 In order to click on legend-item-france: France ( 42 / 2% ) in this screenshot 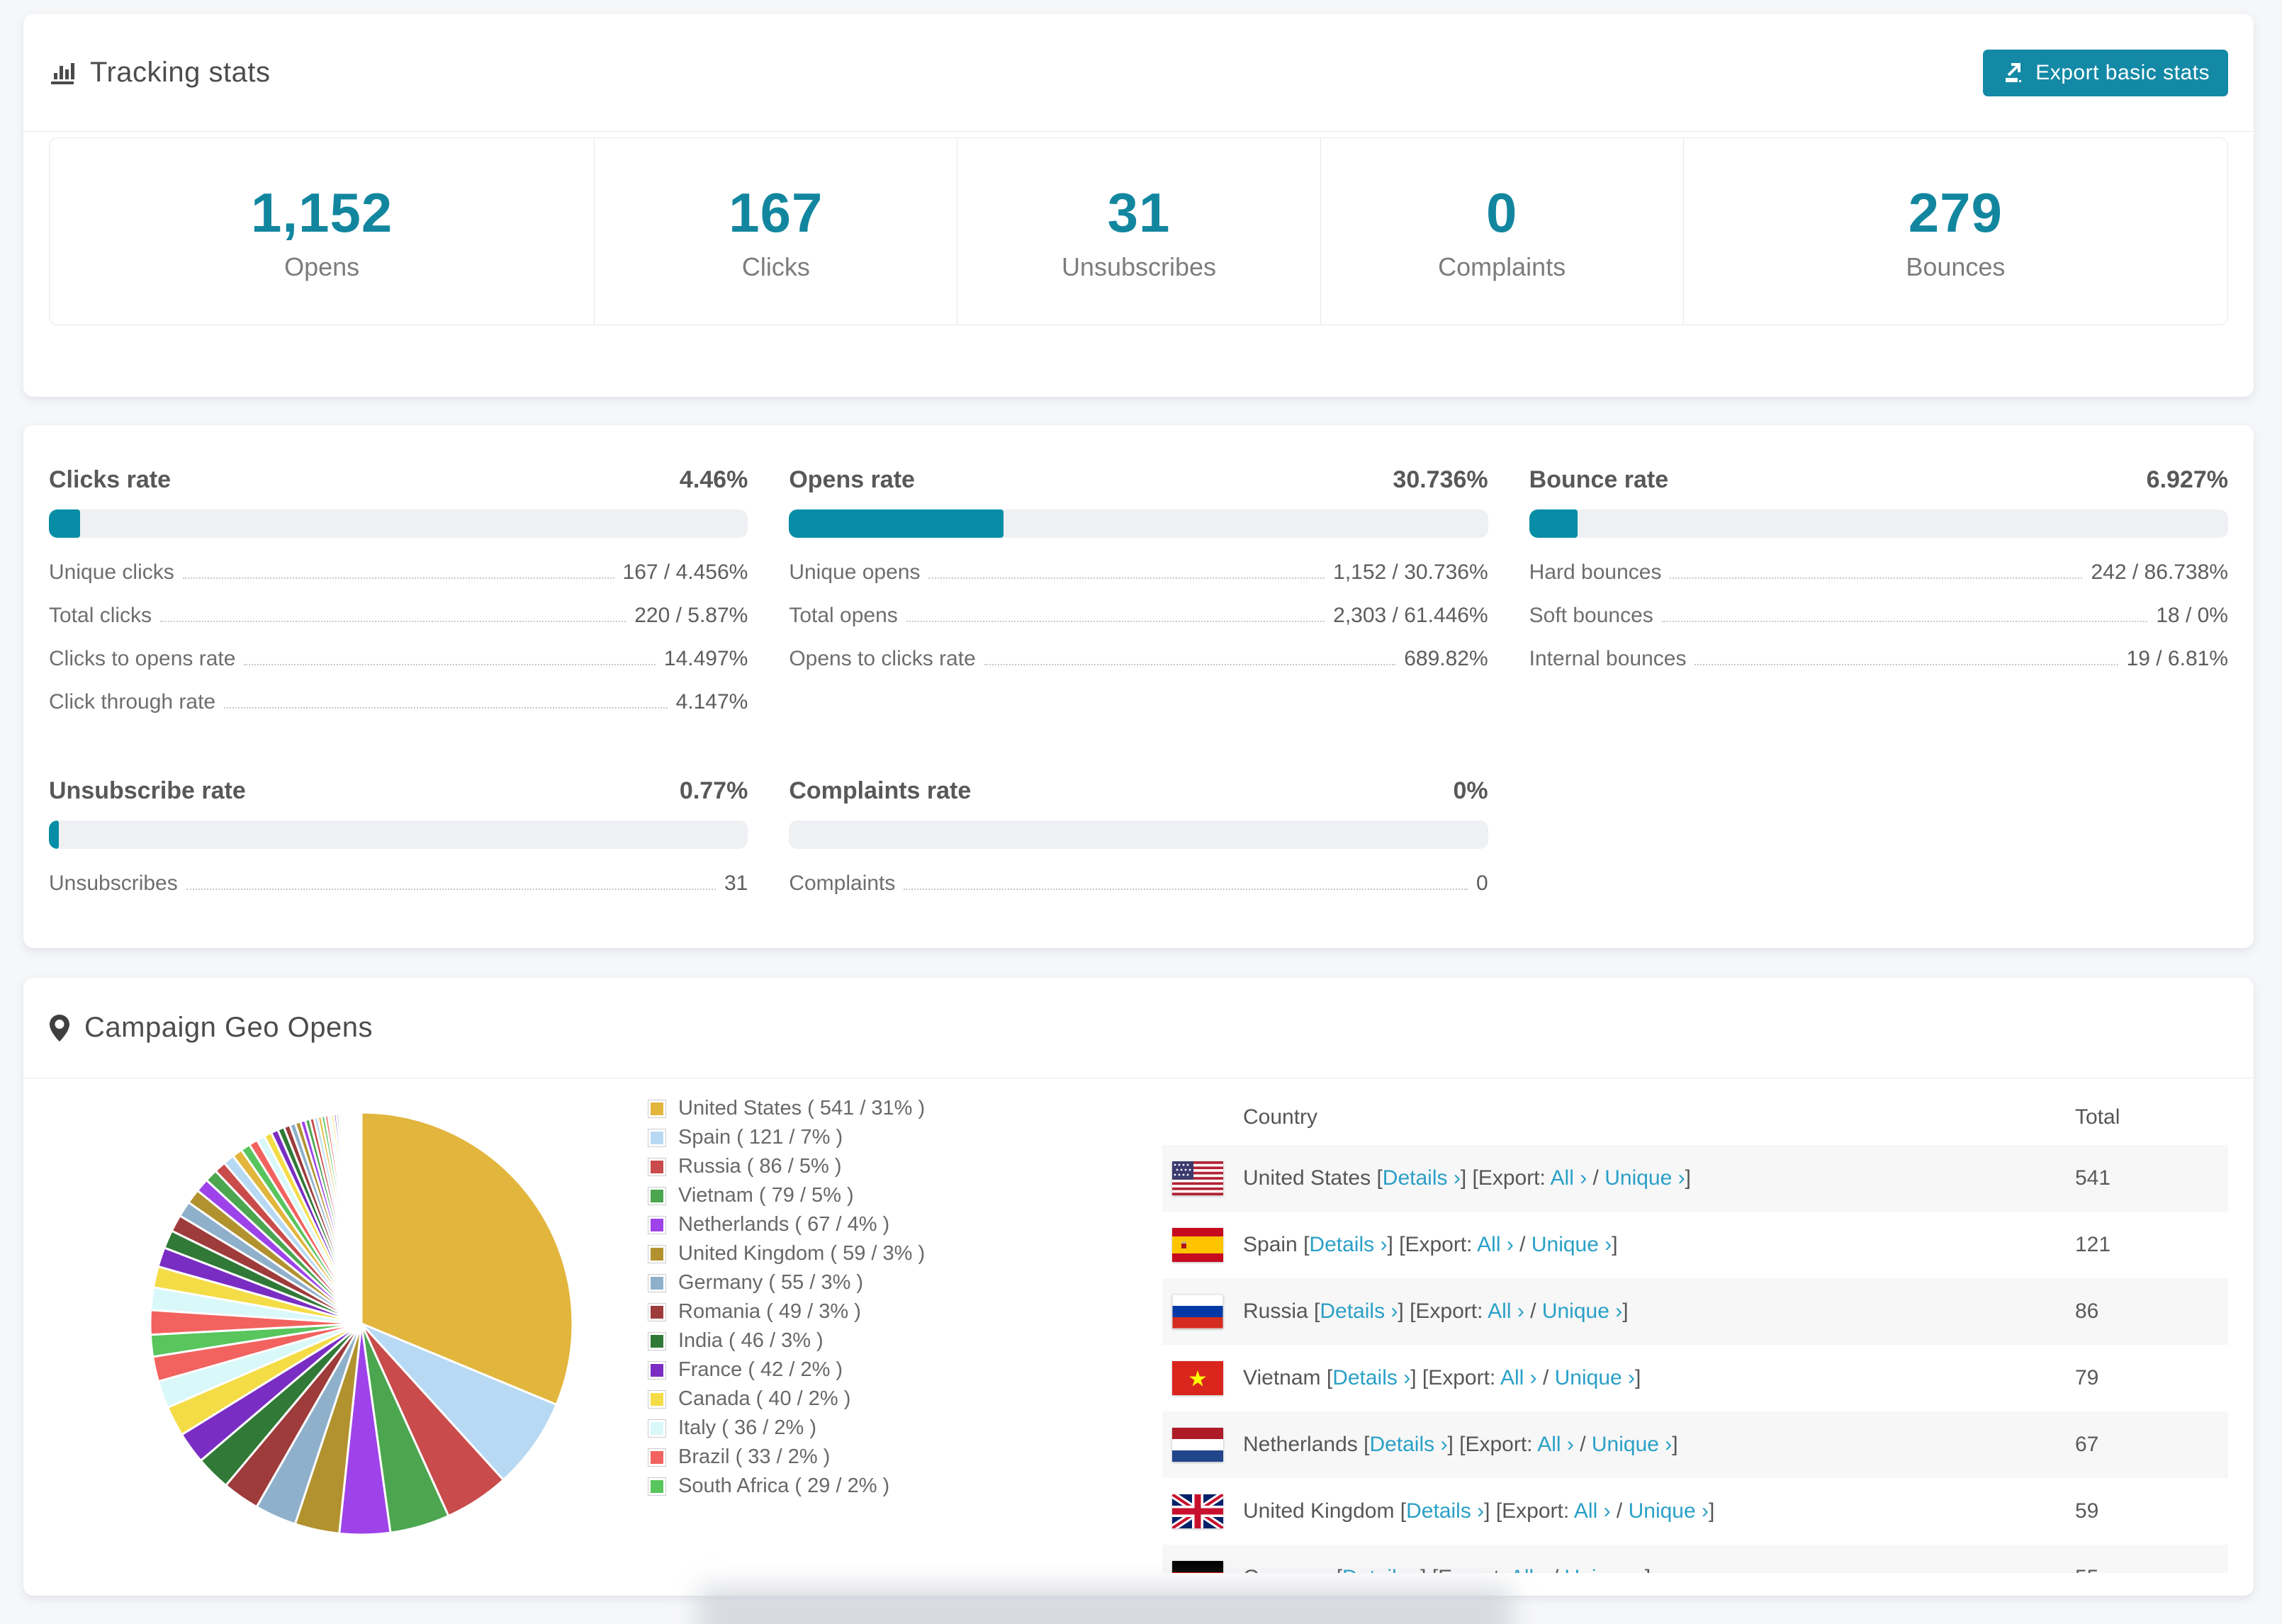, I will do `click(787, 1370)`.